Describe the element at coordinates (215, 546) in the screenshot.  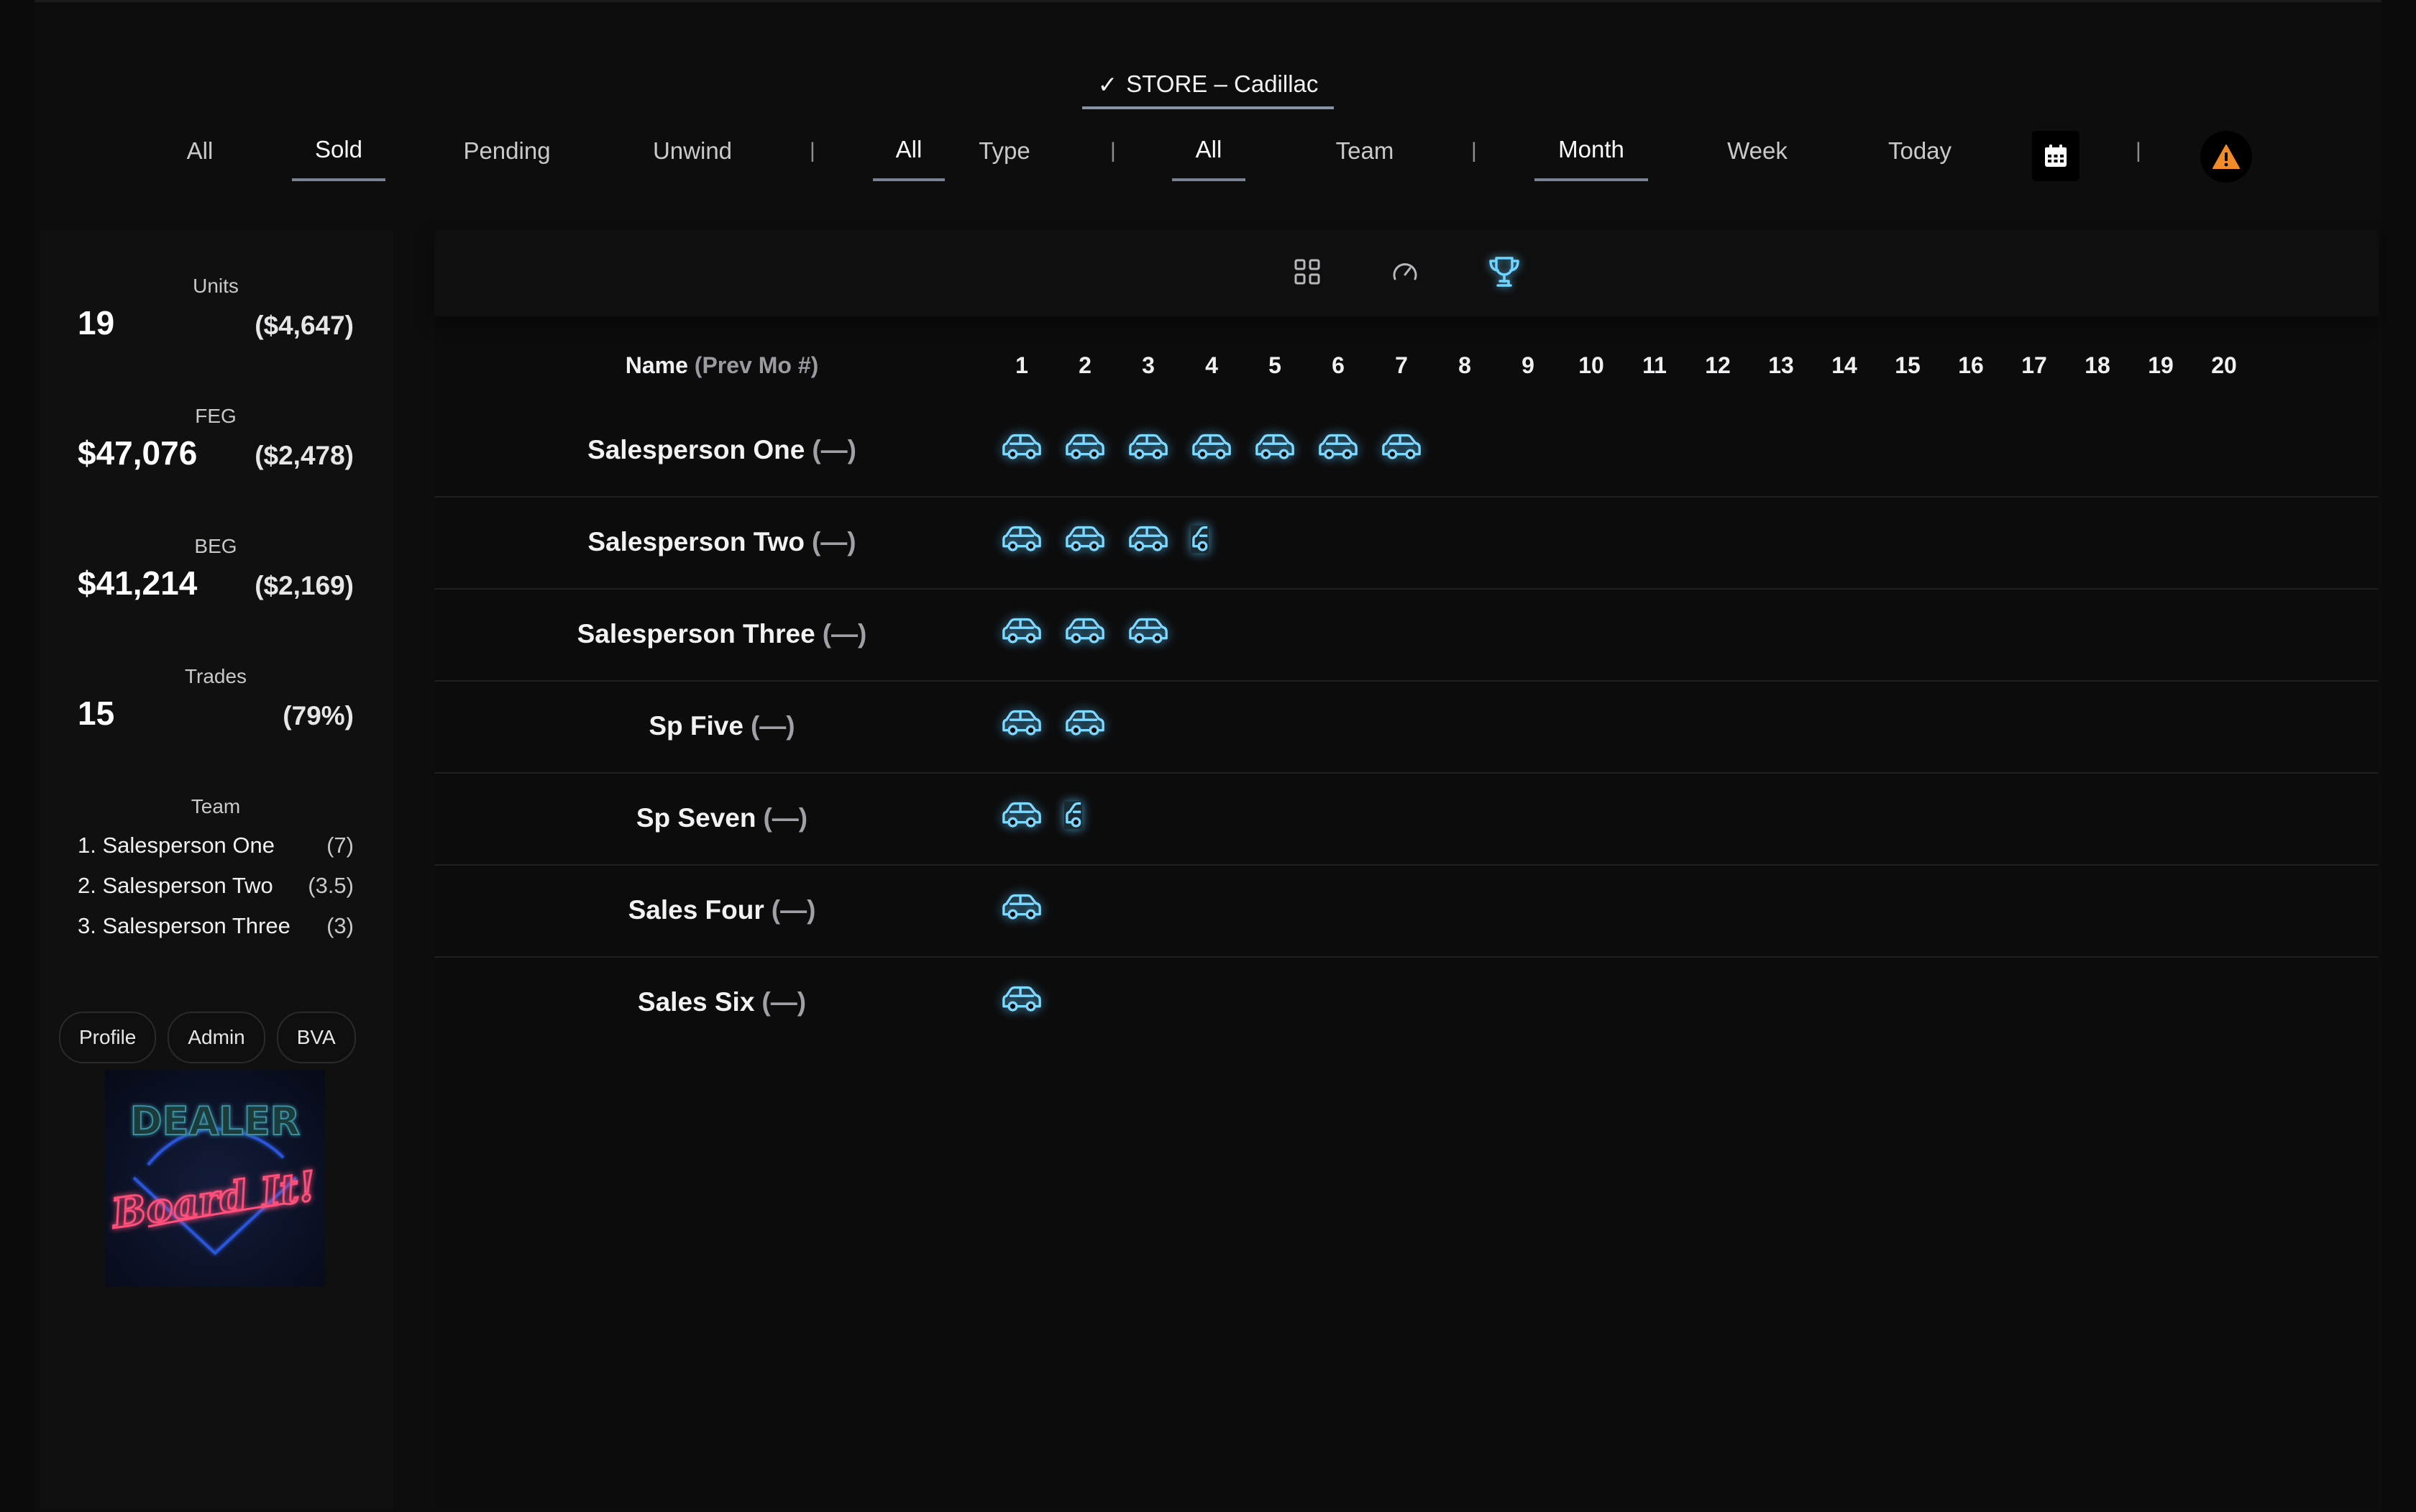
I see `stat-label: BEG` at that location.